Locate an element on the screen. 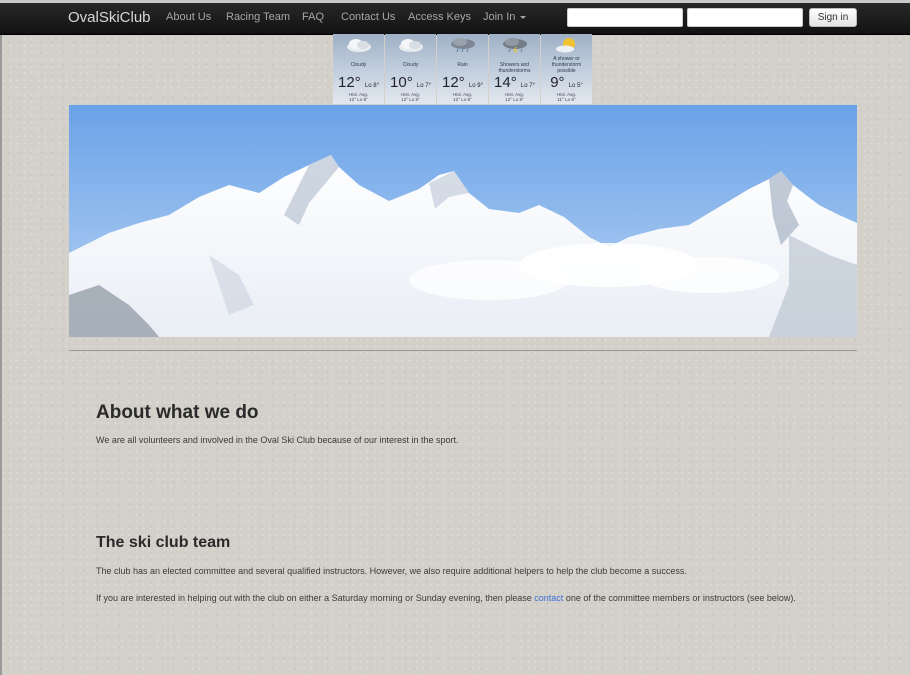 The height and width of the screenshot is (675, 910). sign-in-button: Sign in is located at coordinates (833, 17).